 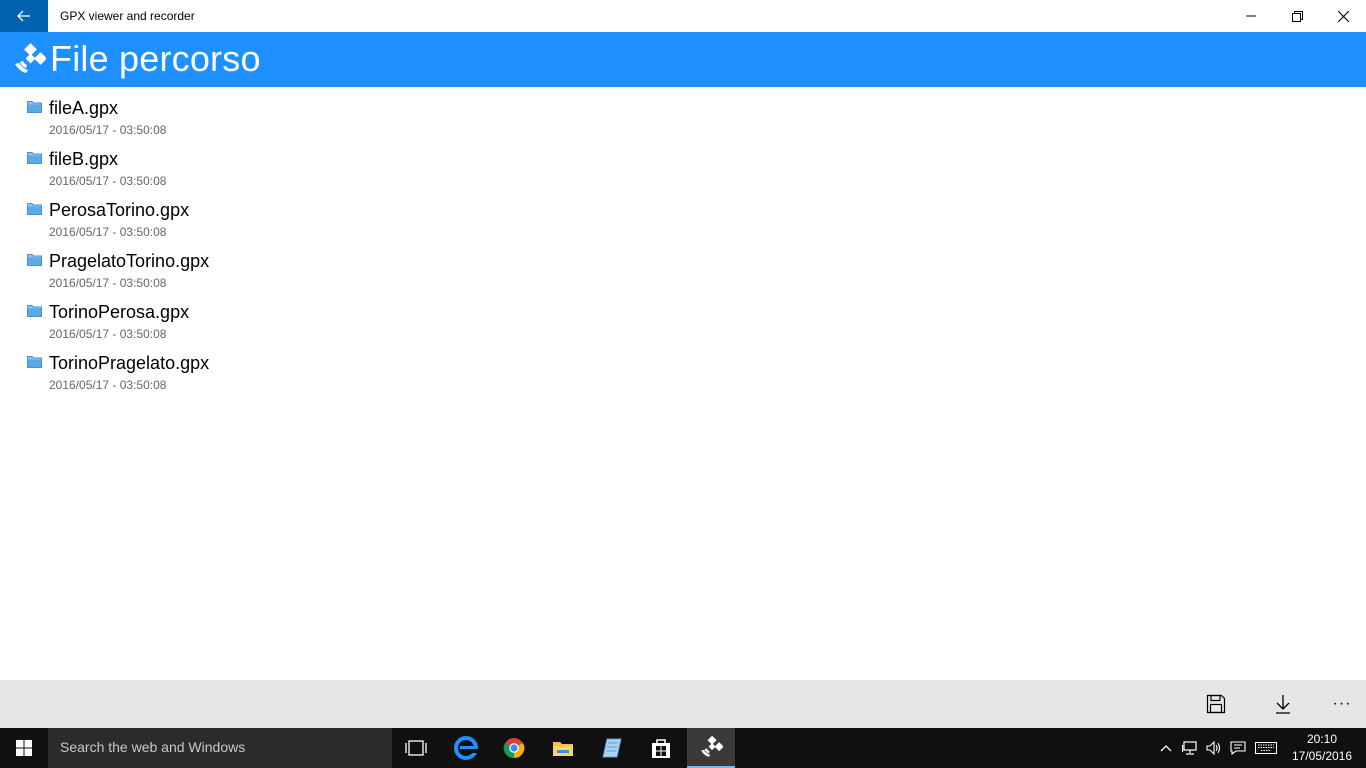 What do you see at coordinates (130, 112) in the screenshot?
I see `list-item: fileA.gpx 2016/05/17 - 03:50:08` at bounding box center [130, 112].